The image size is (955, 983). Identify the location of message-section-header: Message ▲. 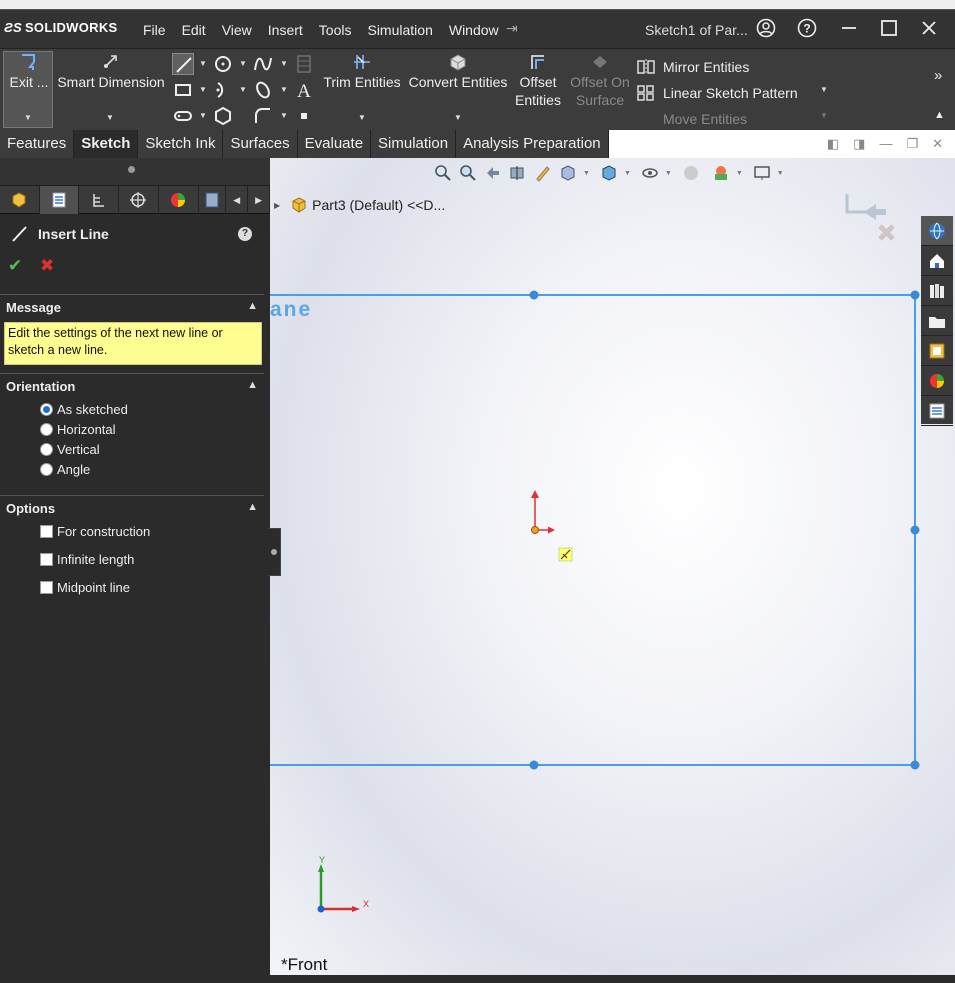
(132, 307).